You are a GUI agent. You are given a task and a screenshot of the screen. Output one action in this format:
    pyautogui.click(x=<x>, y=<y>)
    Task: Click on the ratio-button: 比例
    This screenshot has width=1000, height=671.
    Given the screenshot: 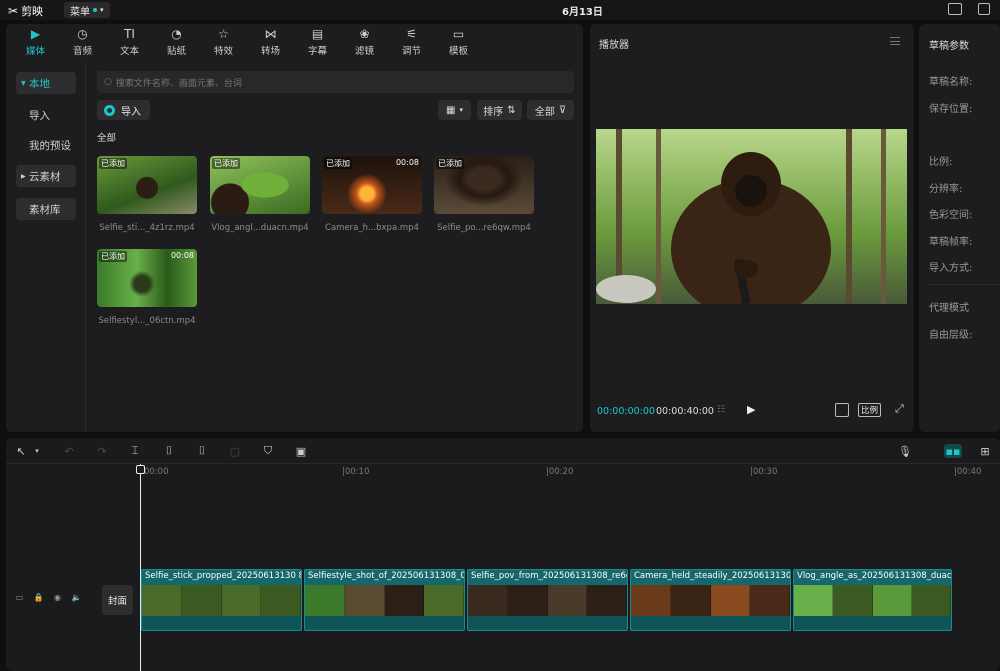 What is the action you would take?
    pyautogui.click(x=870, y=410)
    